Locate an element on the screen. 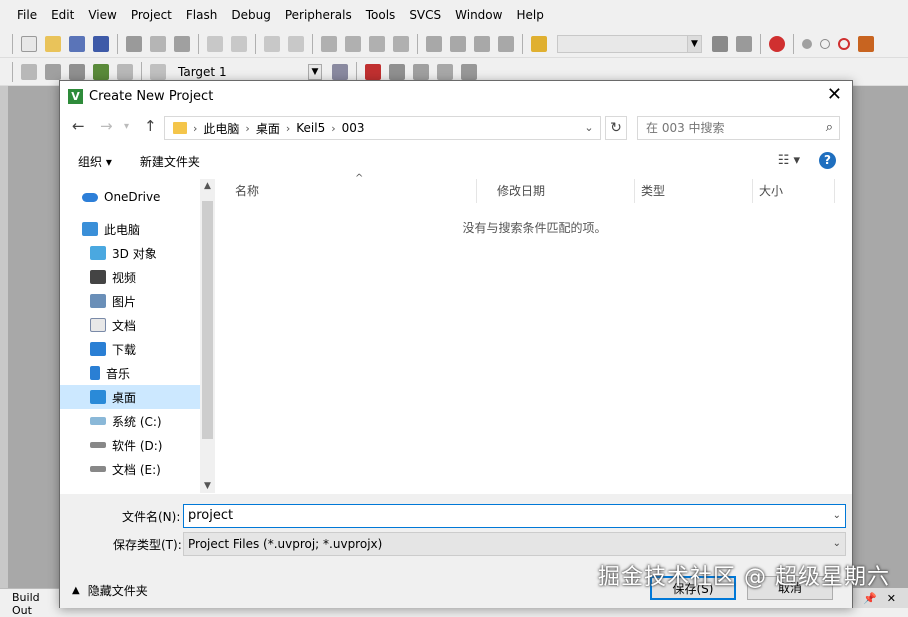  scroll-thumb is located at coordinates (207, 320).